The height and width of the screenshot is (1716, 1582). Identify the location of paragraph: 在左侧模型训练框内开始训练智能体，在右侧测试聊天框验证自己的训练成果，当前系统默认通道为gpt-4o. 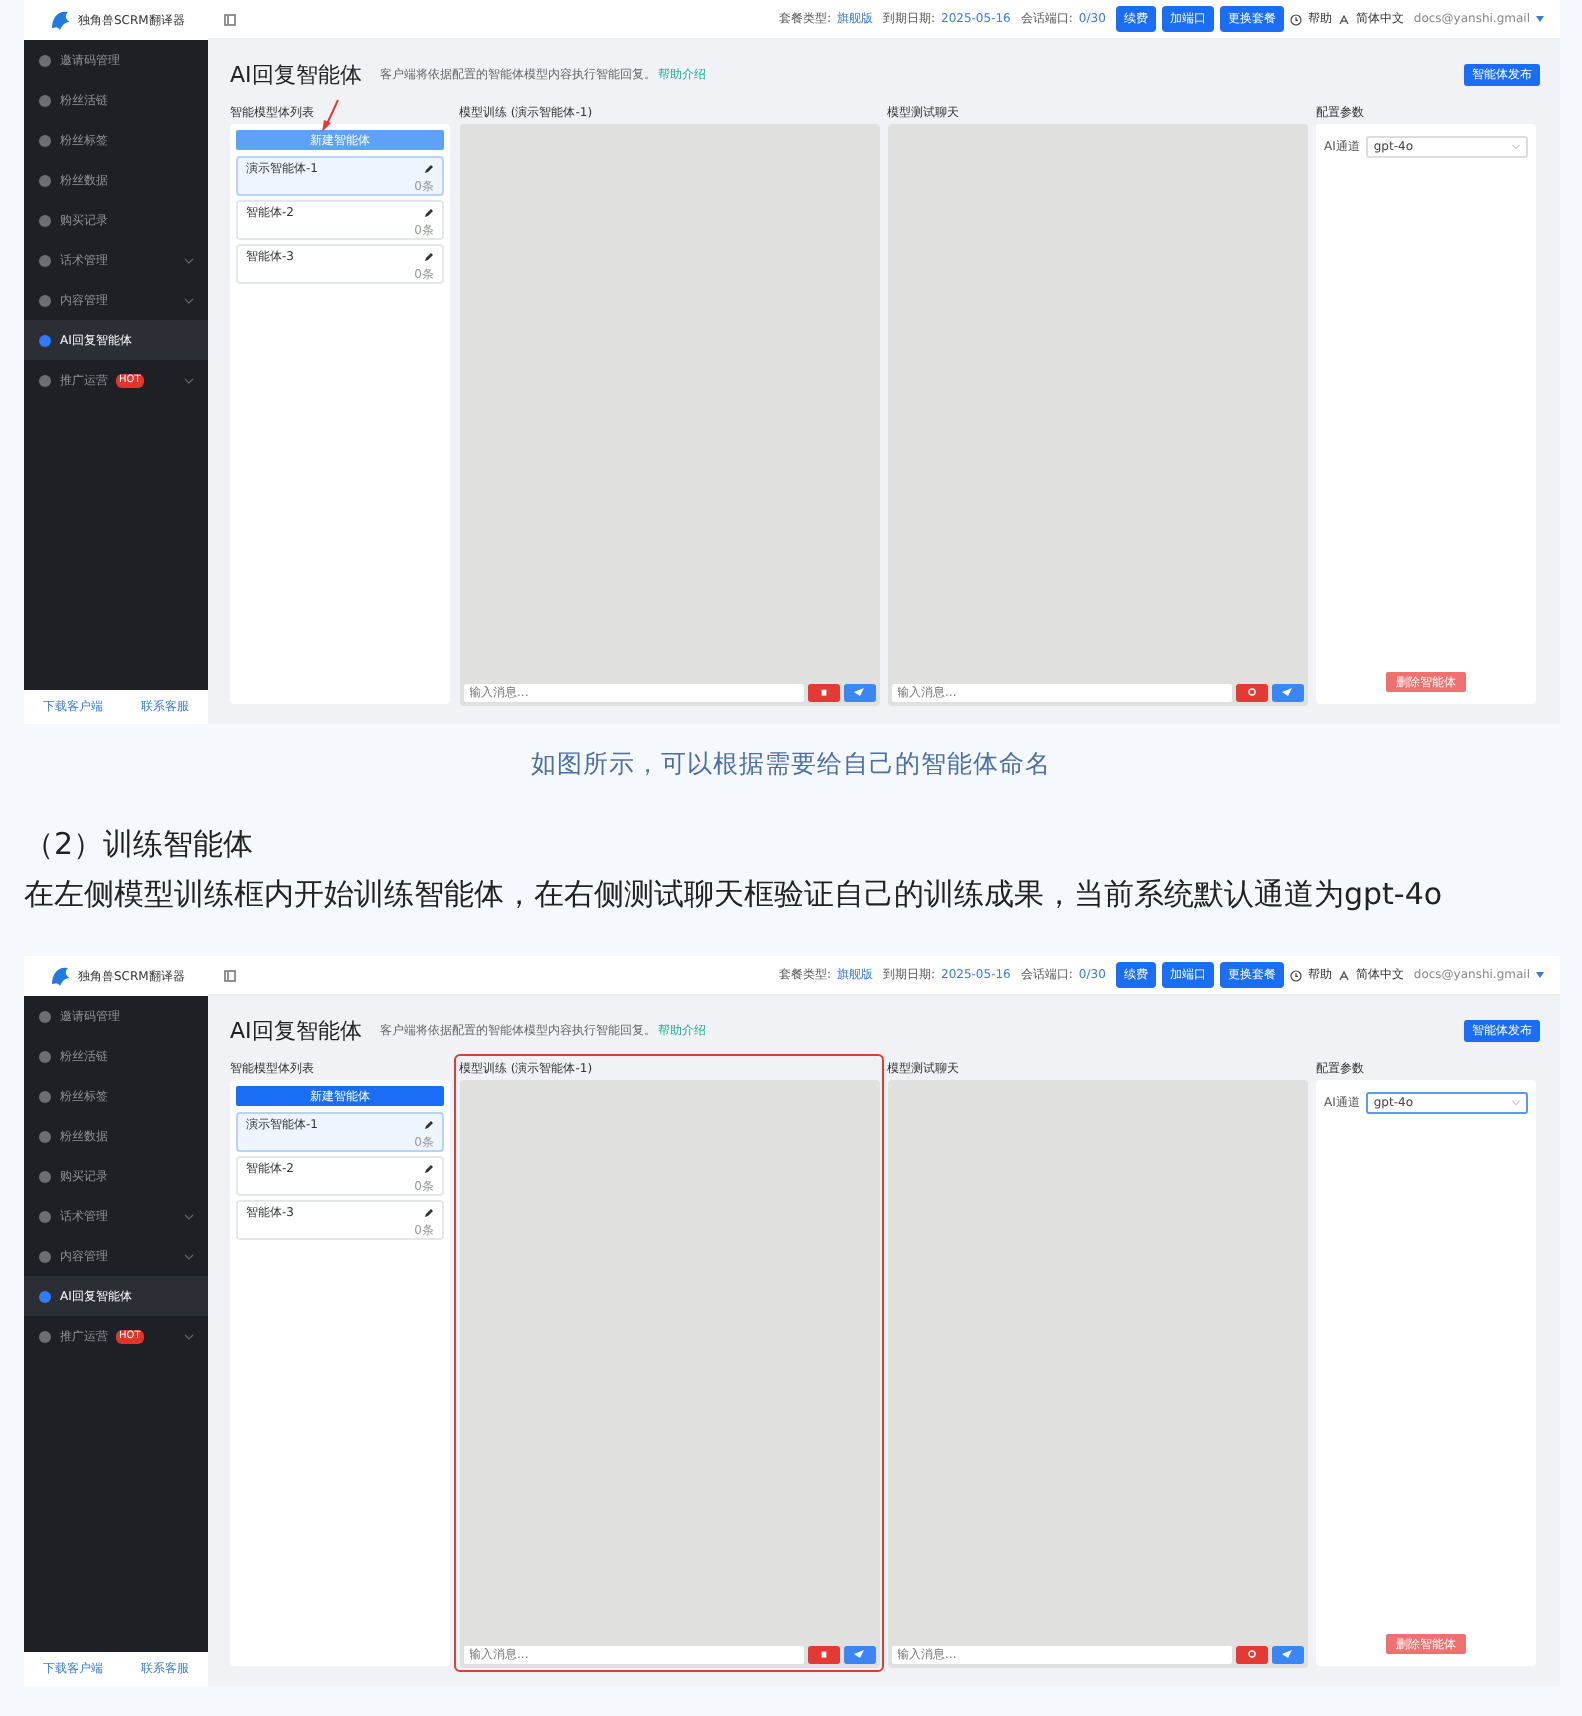
(734, 895).